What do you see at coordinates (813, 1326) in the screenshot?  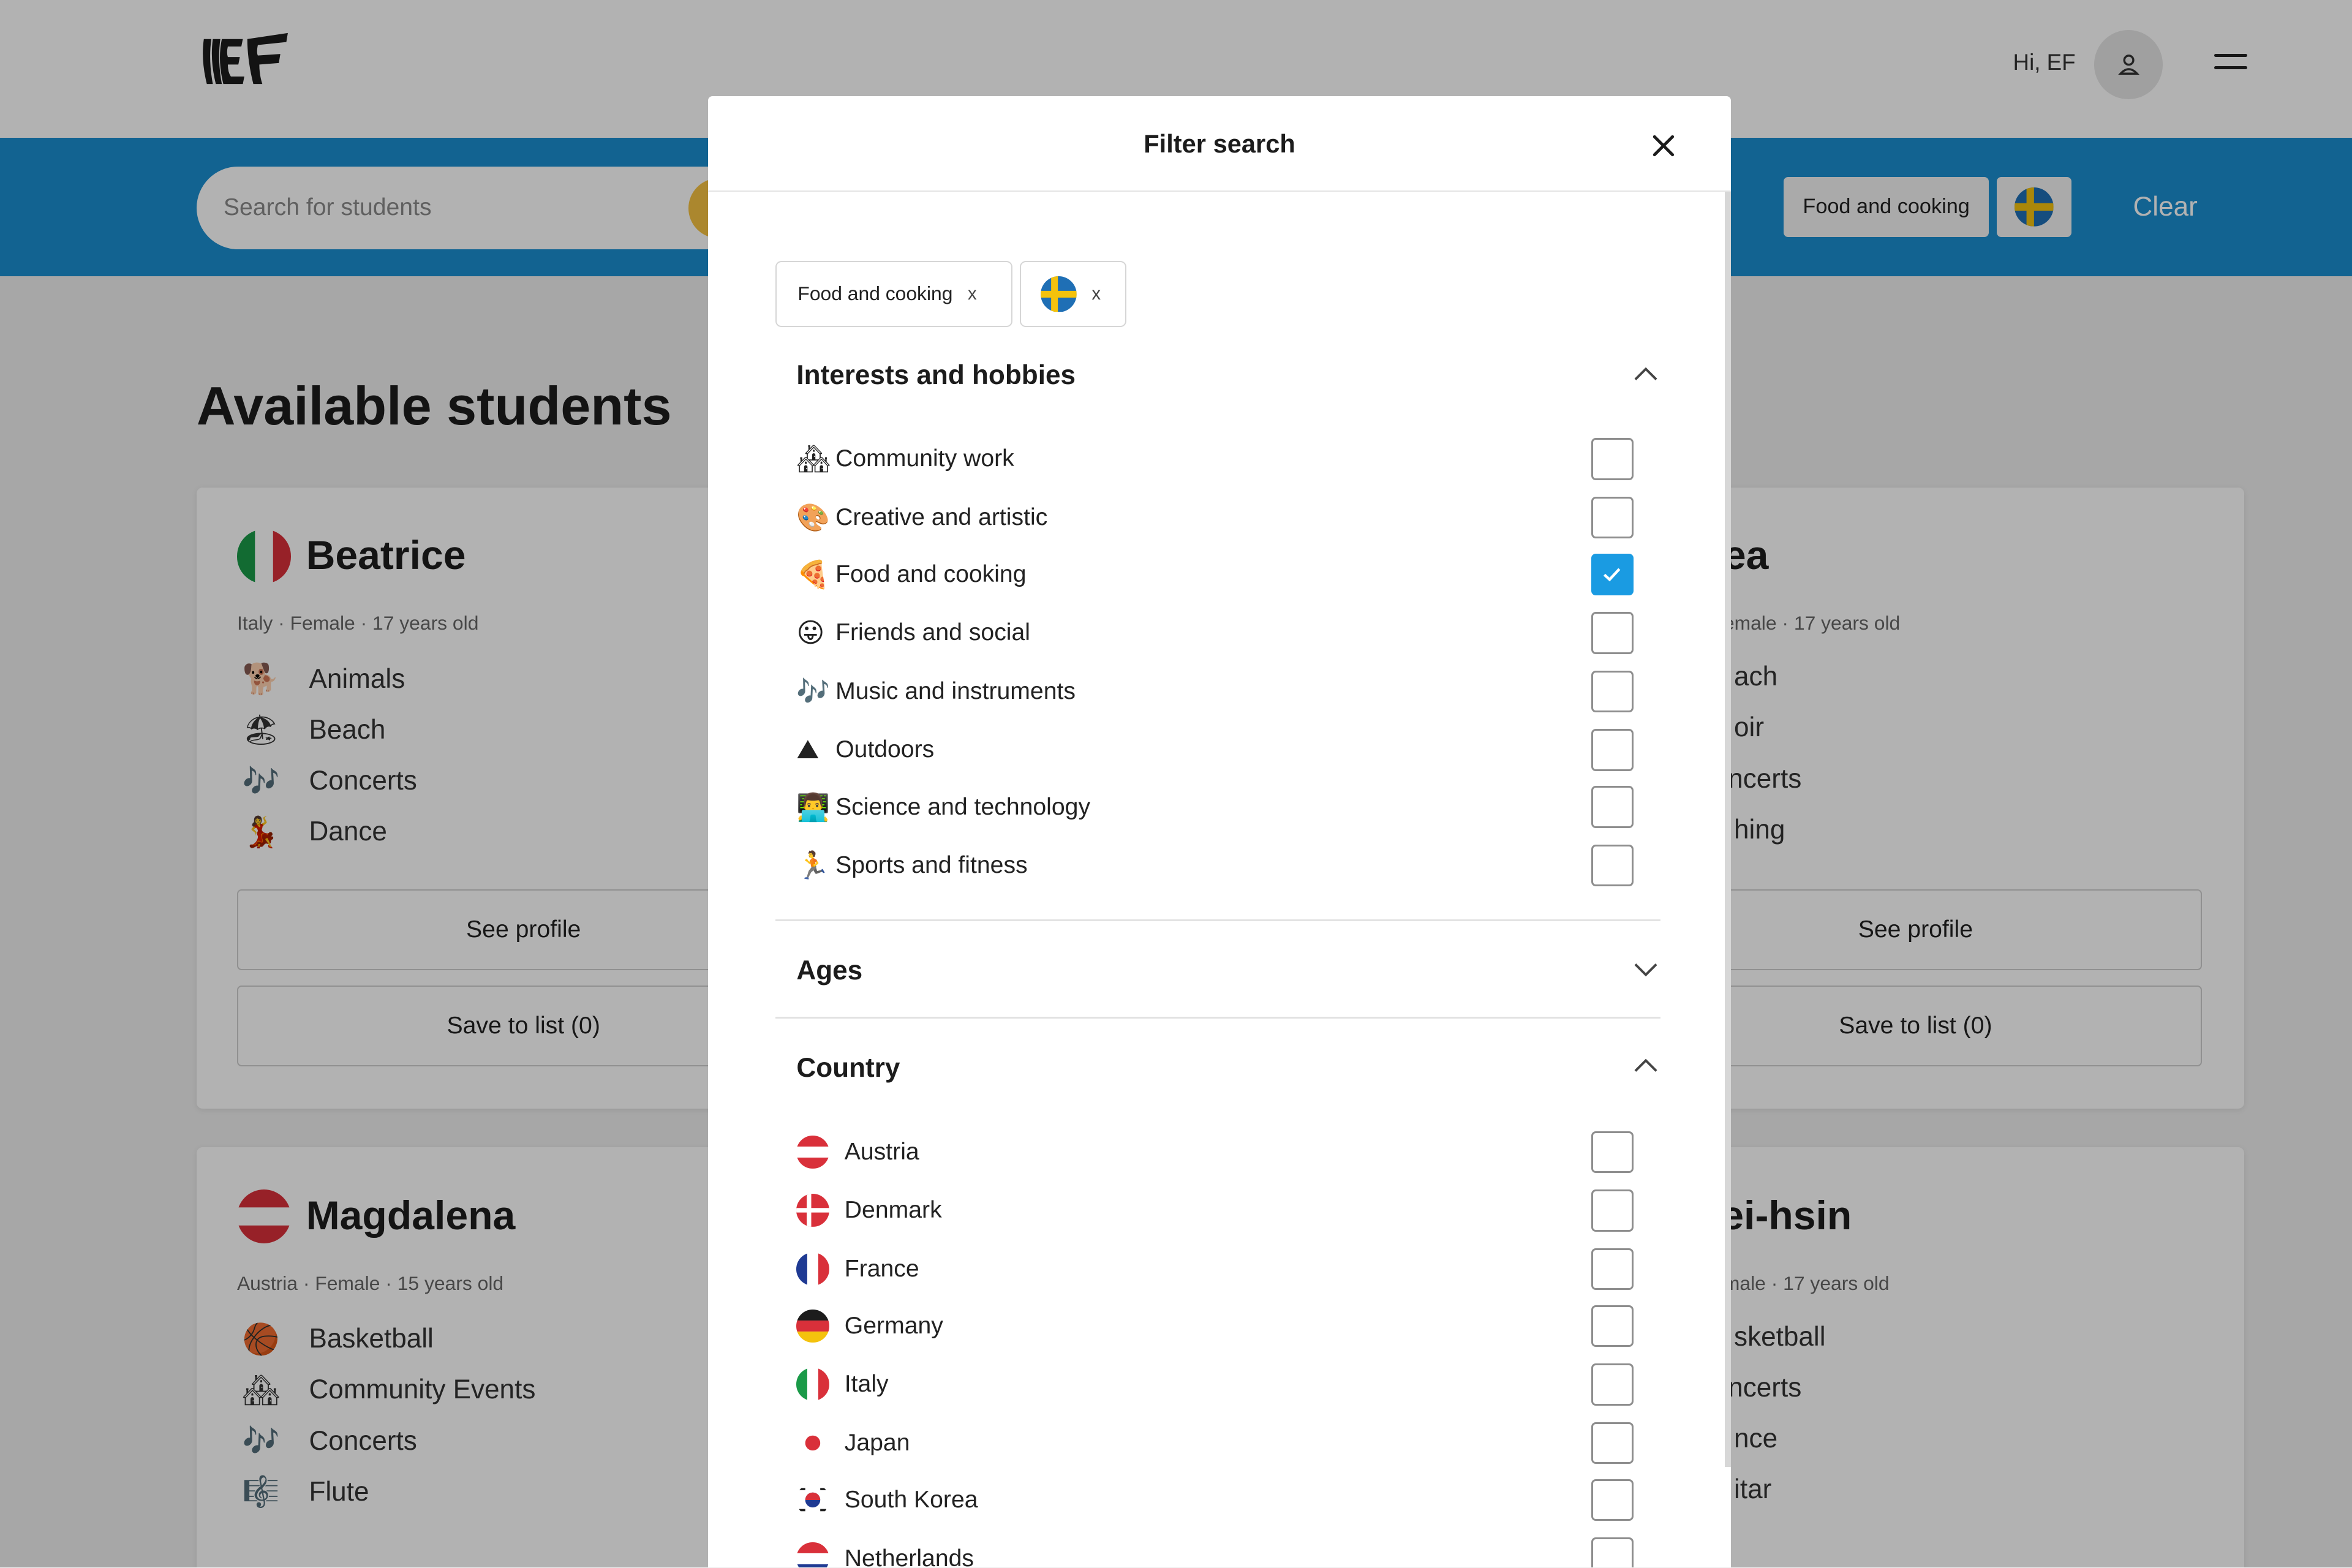 I see `germany-flag-icon` at bounding box center [813, 1326].